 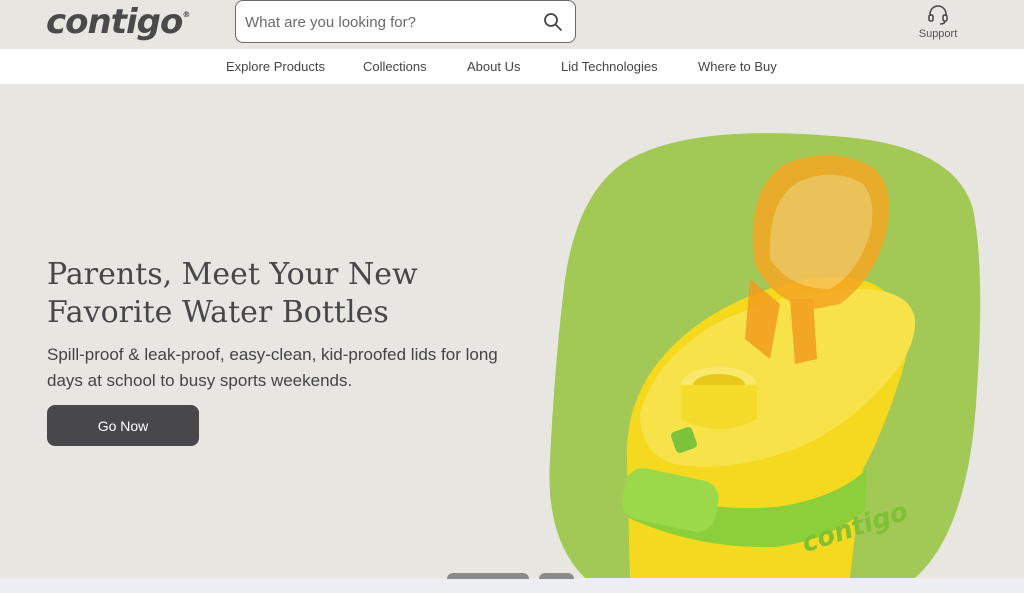 I want to click on contigo-logo: contigo®, so click(x=118, y=22).